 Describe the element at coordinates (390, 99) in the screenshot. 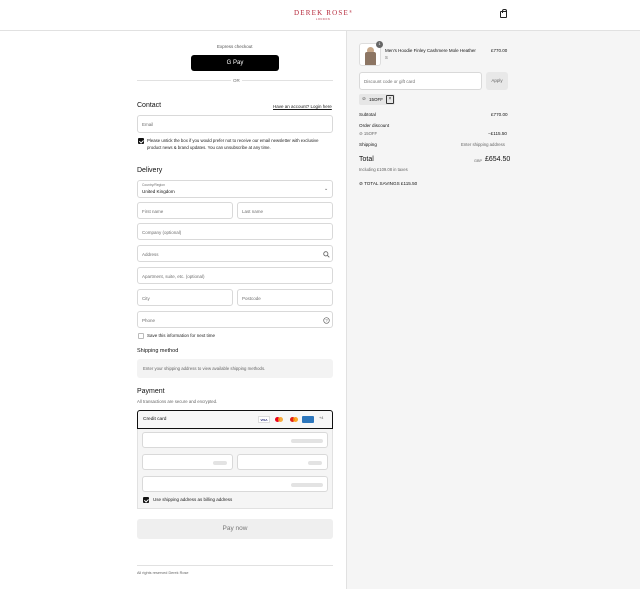

I see `remove-discount-icon: ×` at that location.